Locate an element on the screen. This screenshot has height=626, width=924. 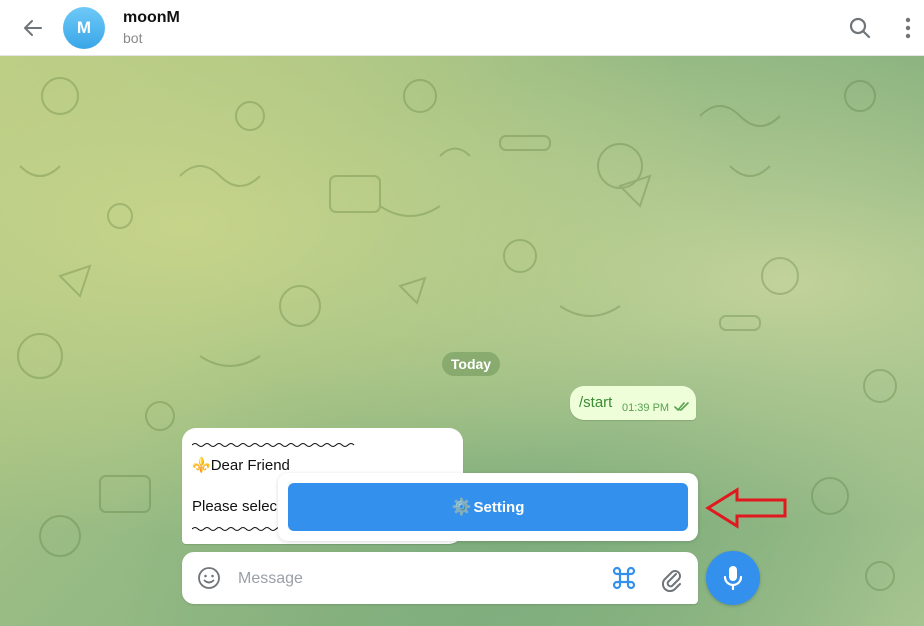
fleur-de-lis-icon: ⚜️ is located at coordinates (201, 465).